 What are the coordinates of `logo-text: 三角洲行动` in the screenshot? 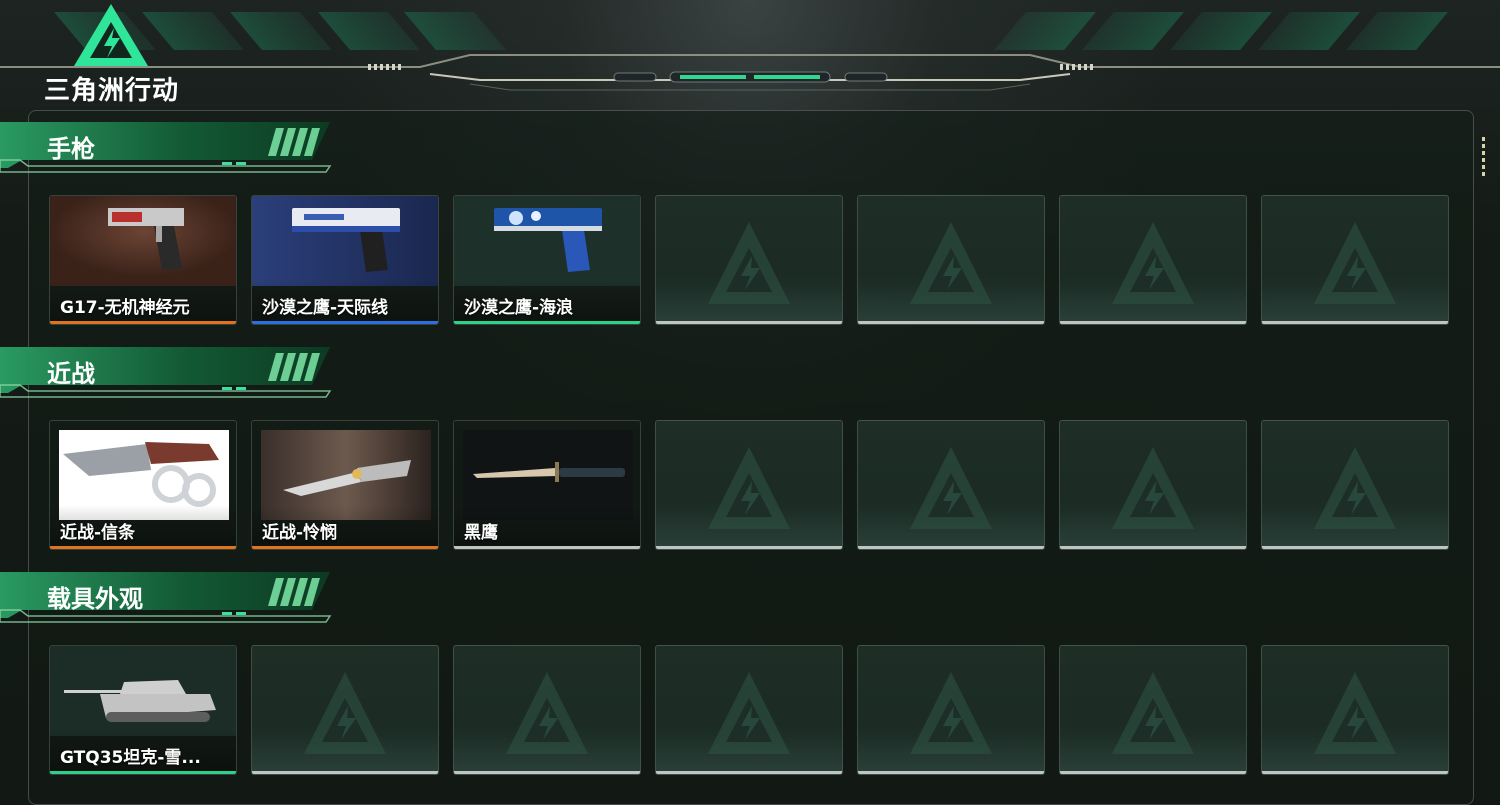 It's located at (112, 91).